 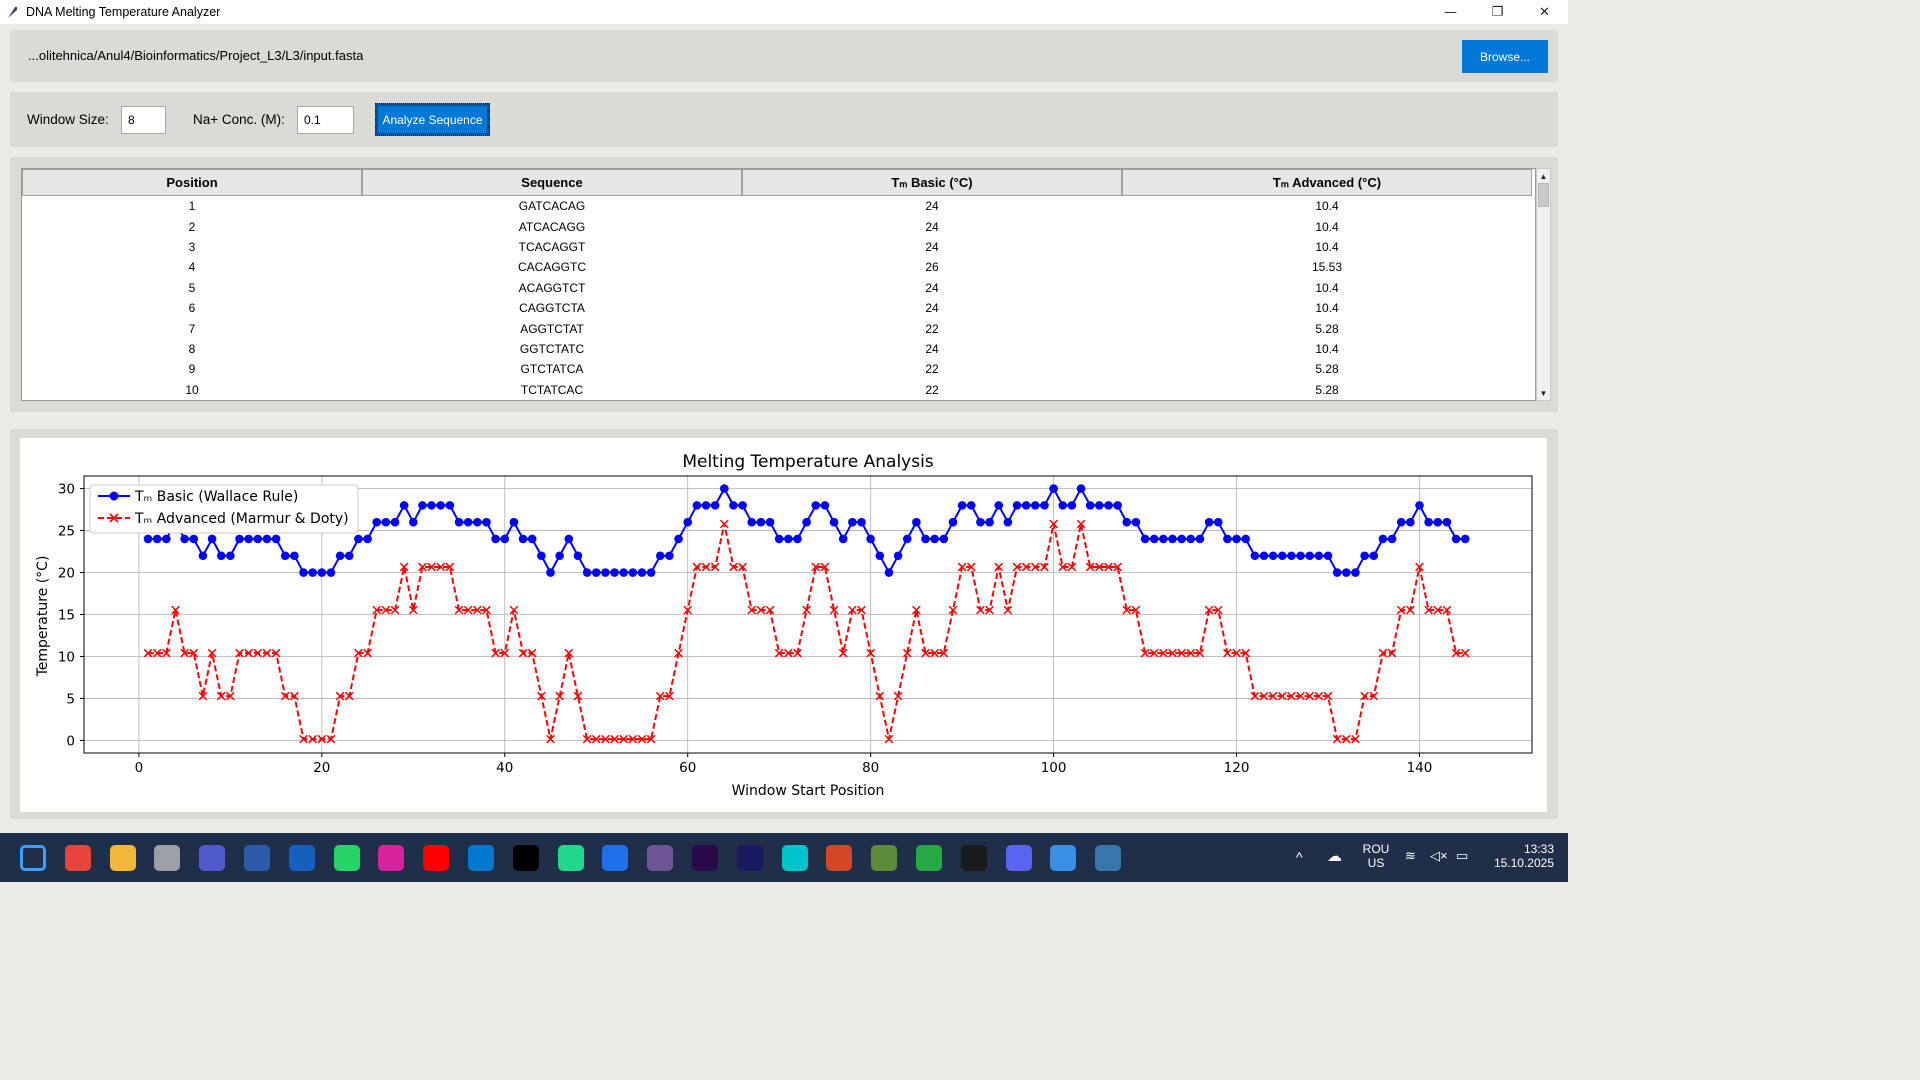 I want to click on table-scrollbar: ▲ ▼, so click(x=1543, y=284).